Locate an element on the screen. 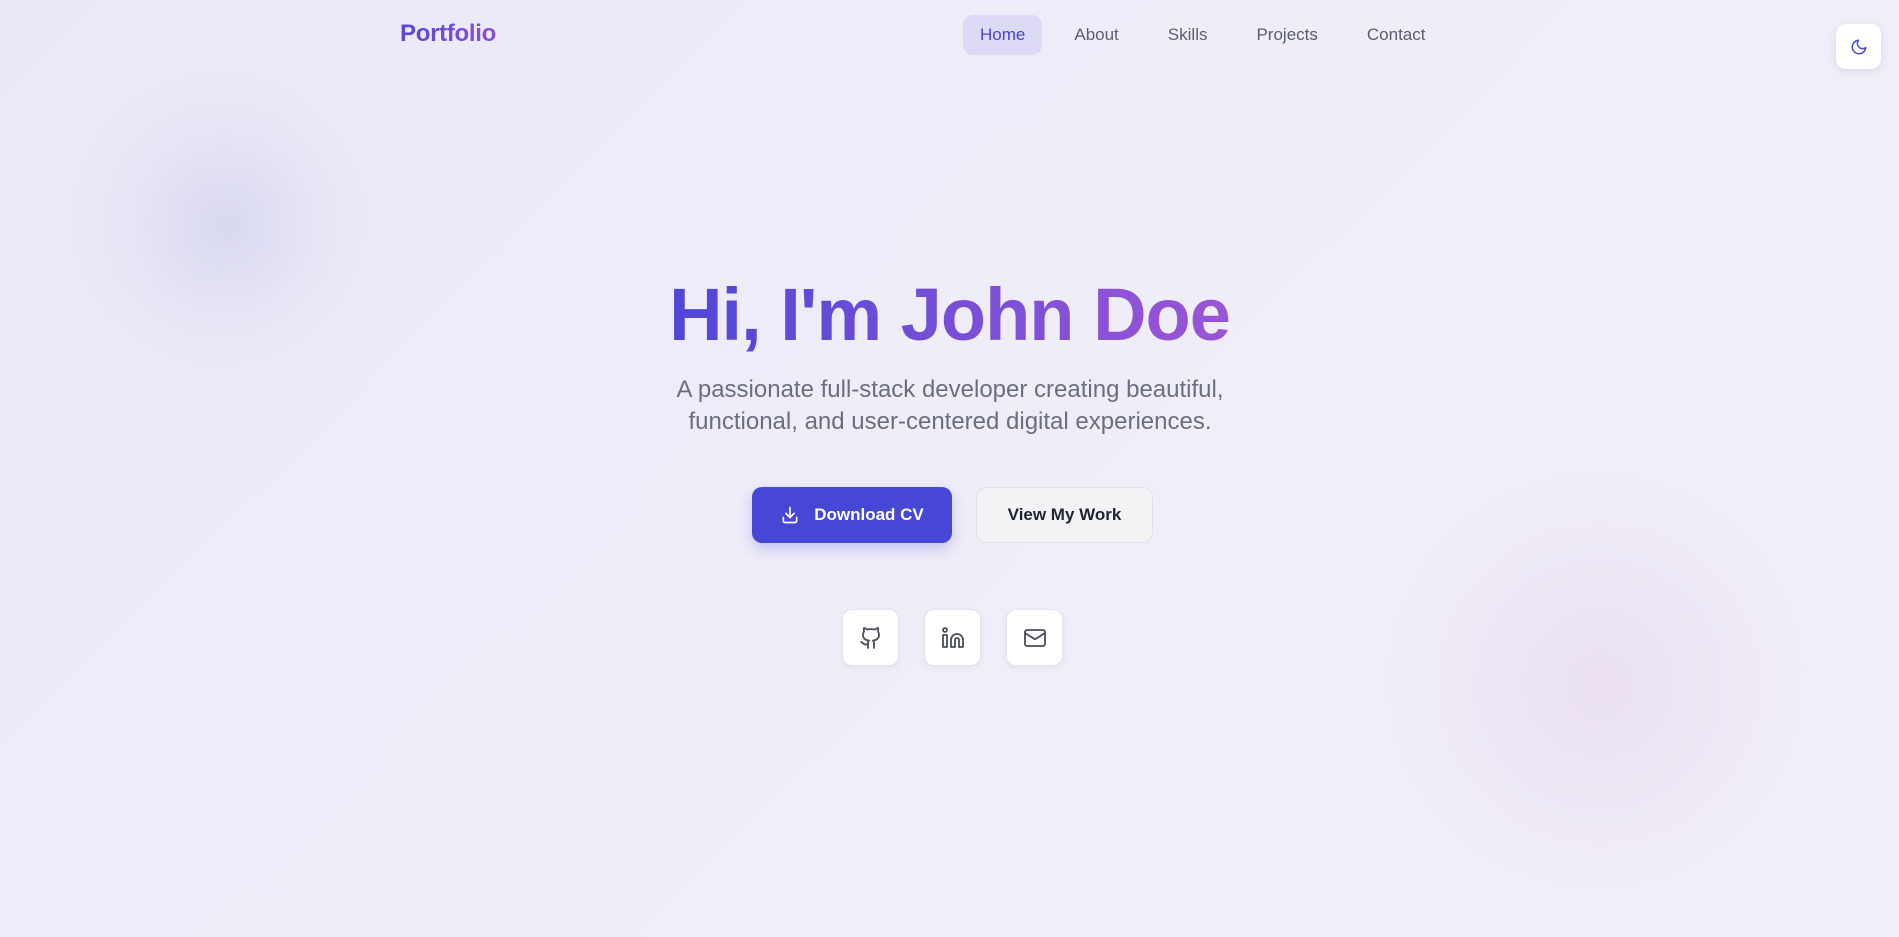 The width and height of the screenshot is (1899, 937). github-link is located at coordinates (870, 637).